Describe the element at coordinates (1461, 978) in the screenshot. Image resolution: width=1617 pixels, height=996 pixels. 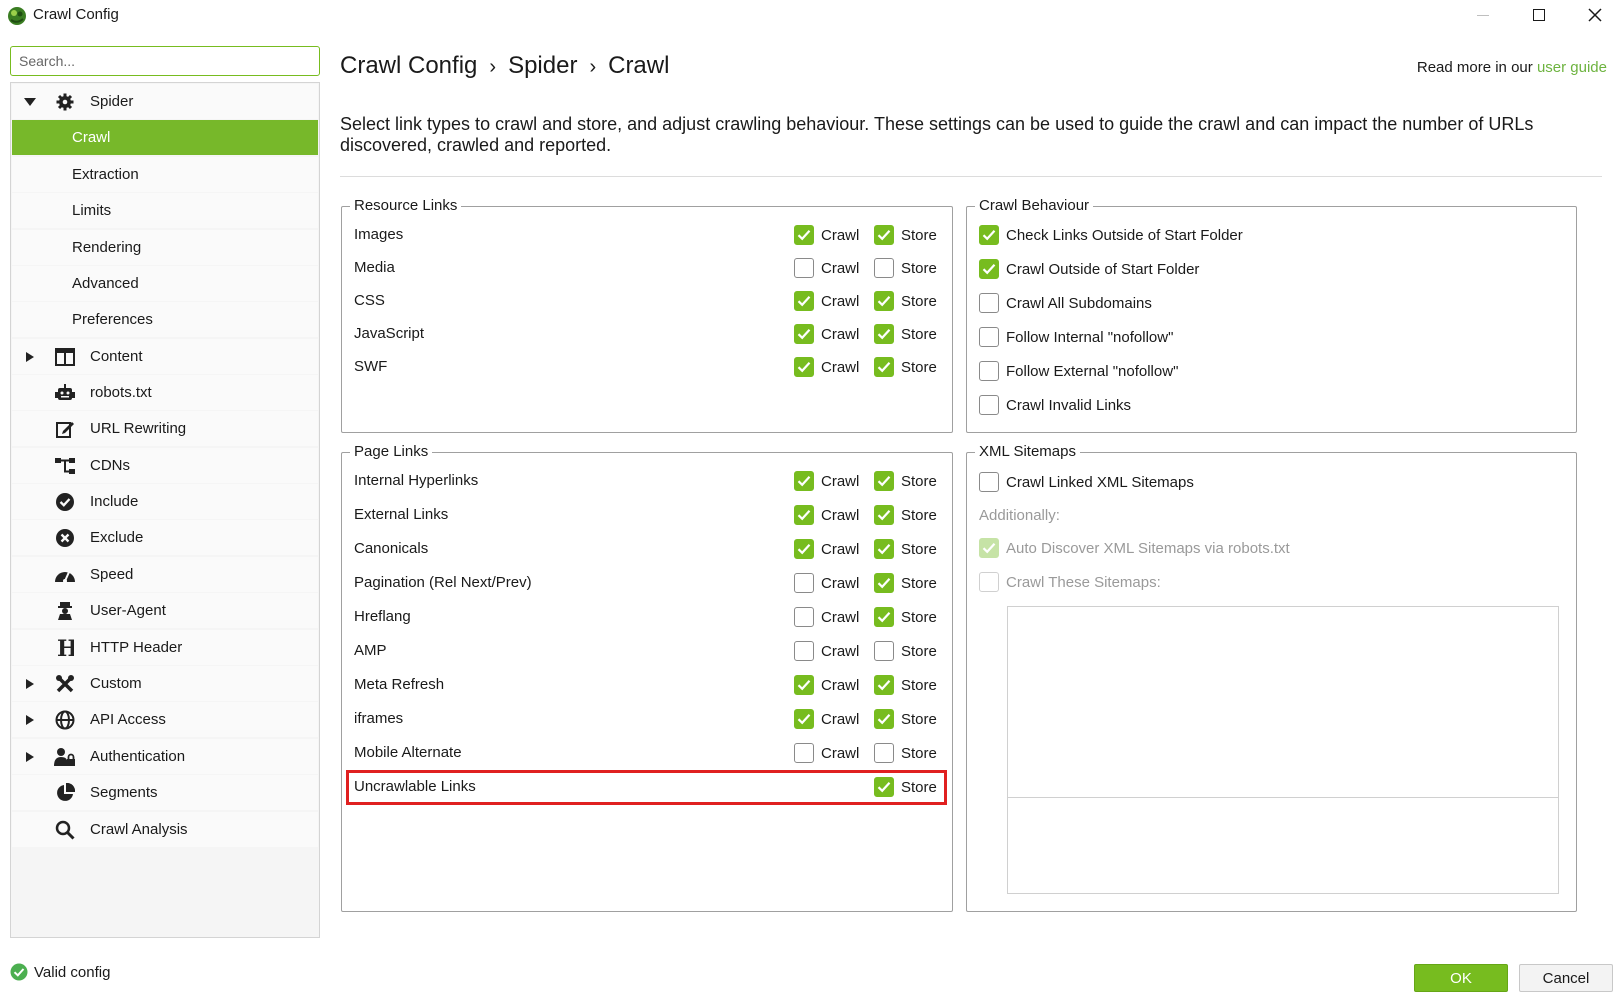
I see `ok-button: OK` at that location.